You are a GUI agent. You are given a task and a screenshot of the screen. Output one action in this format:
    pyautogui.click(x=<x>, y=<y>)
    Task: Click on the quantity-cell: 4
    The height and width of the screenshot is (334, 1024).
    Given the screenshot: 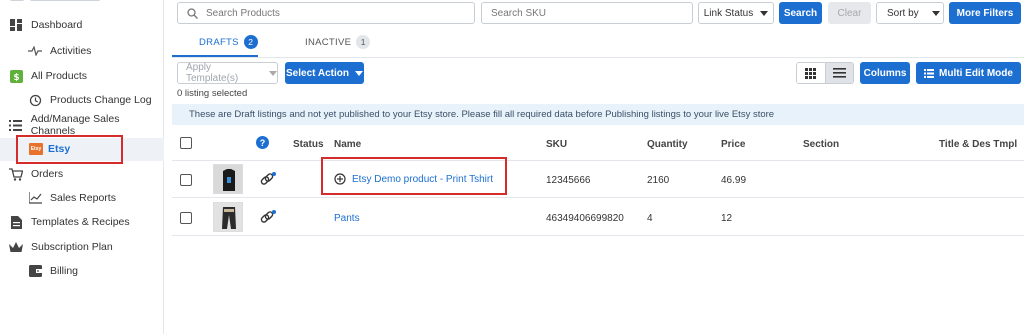 What is the action you would take?
    pyautogui.click(x=650, y=218)
    